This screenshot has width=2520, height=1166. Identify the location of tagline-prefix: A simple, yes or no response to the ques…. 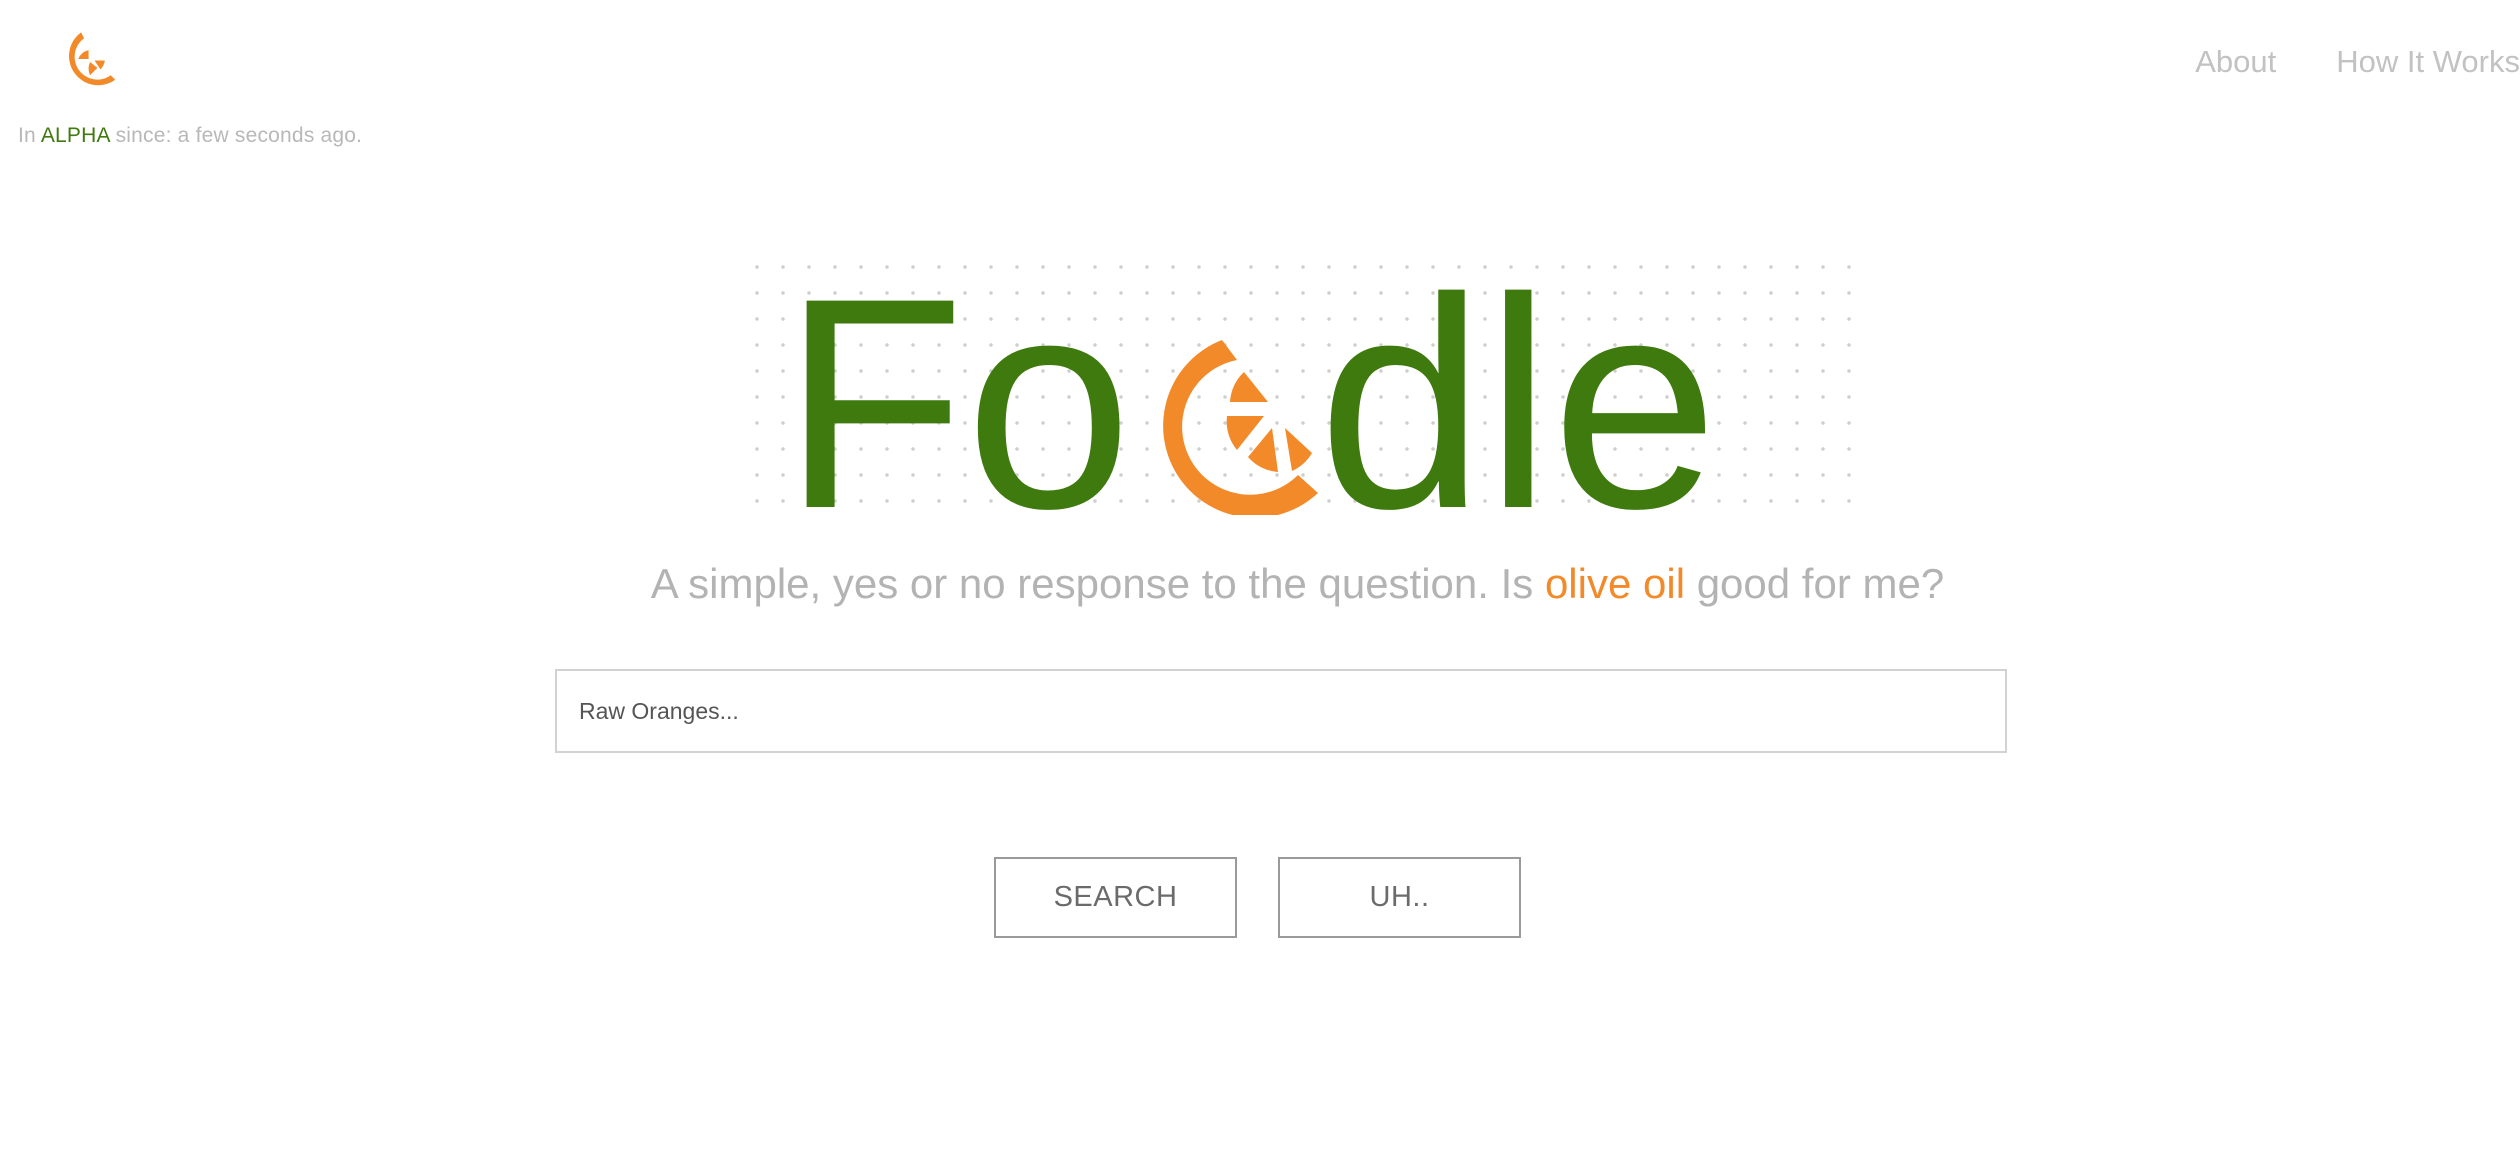
(1092, 583).